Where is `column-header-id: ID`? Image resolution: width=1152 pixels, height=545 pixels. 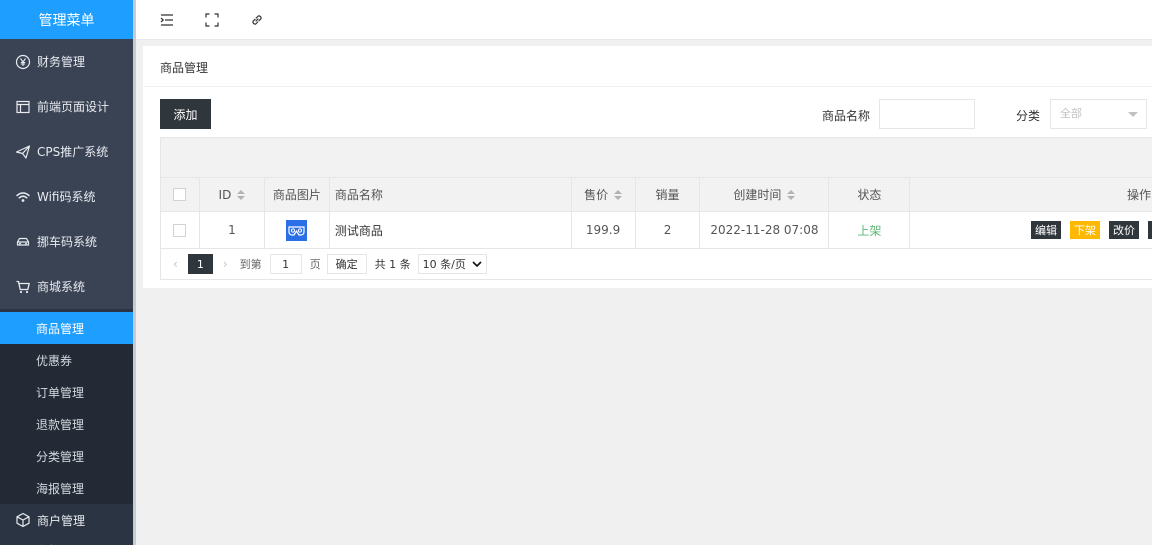
column-header-id: ID is located at coordinates (232, 194).